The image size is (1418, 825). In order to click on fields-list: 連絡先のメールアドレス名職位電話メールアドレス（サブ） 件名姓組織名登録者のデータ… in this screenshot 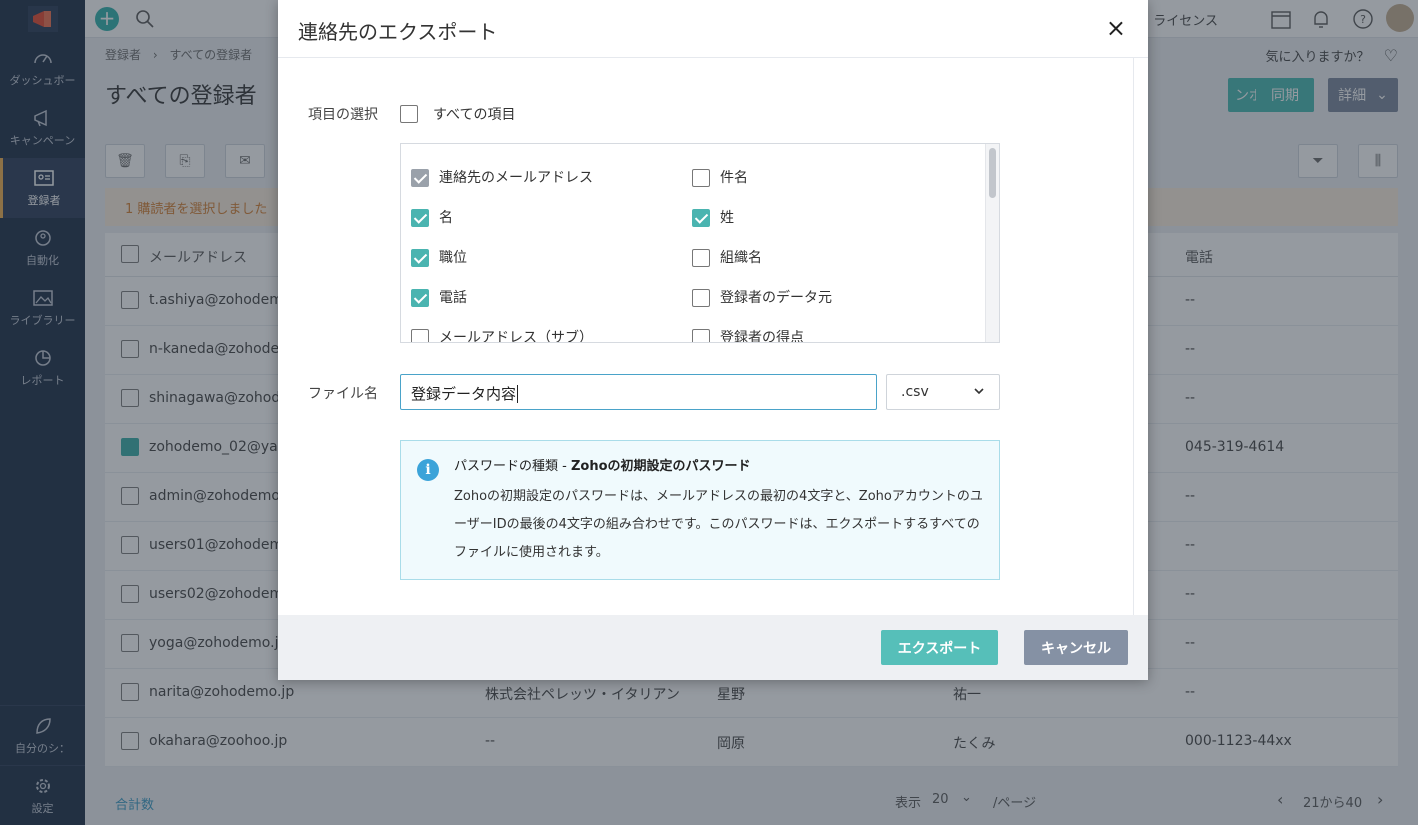, I will do `click(700, 243)`.